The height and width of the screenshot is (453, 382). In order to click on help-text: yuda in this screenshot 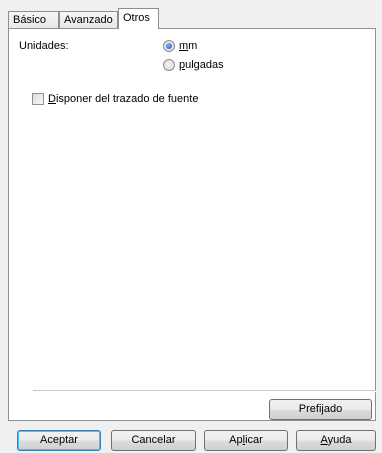, I will do `click(339, 440)`.